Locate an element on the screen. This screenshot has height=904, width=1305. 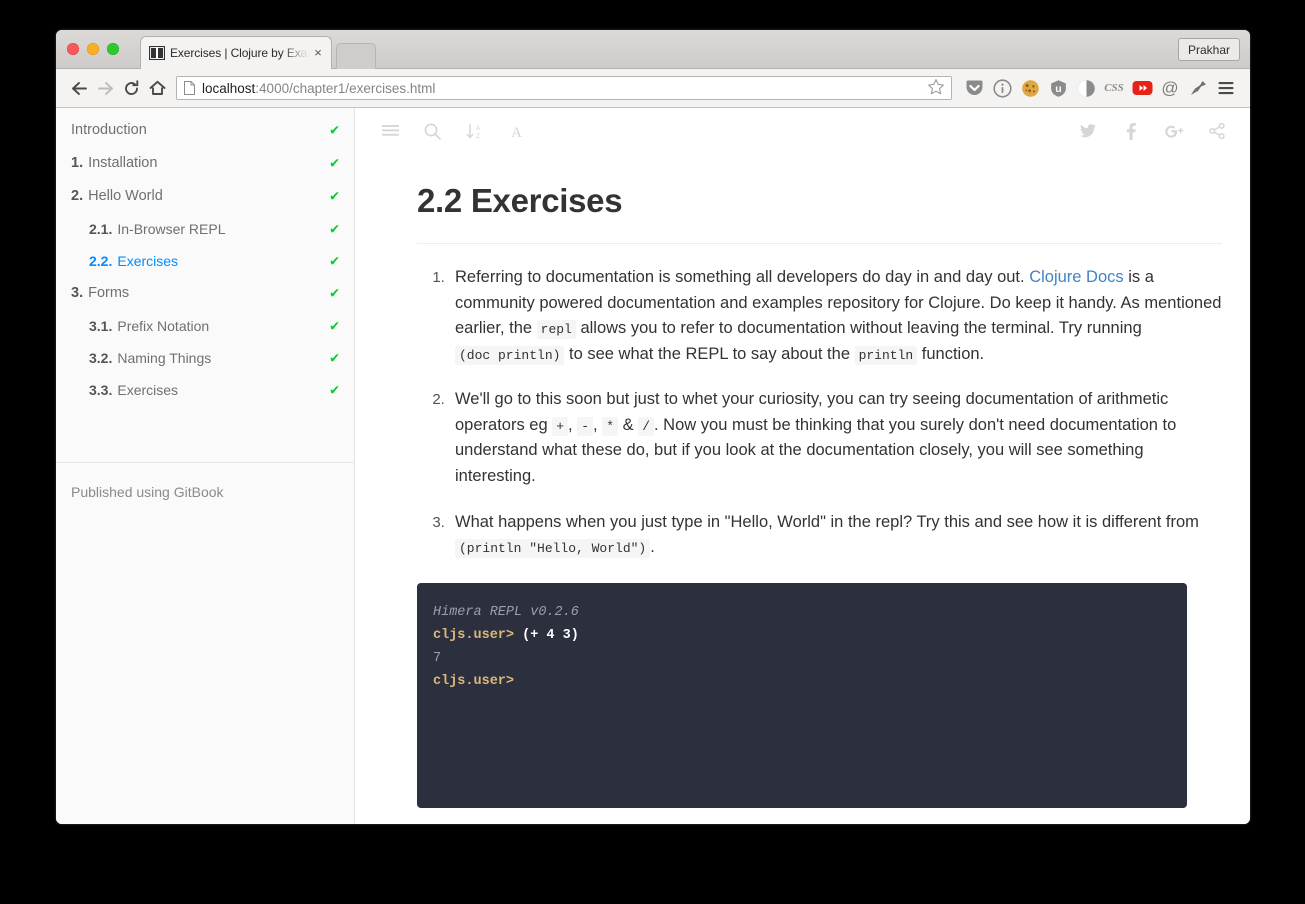
home-button is located at coordinates (157, 88).